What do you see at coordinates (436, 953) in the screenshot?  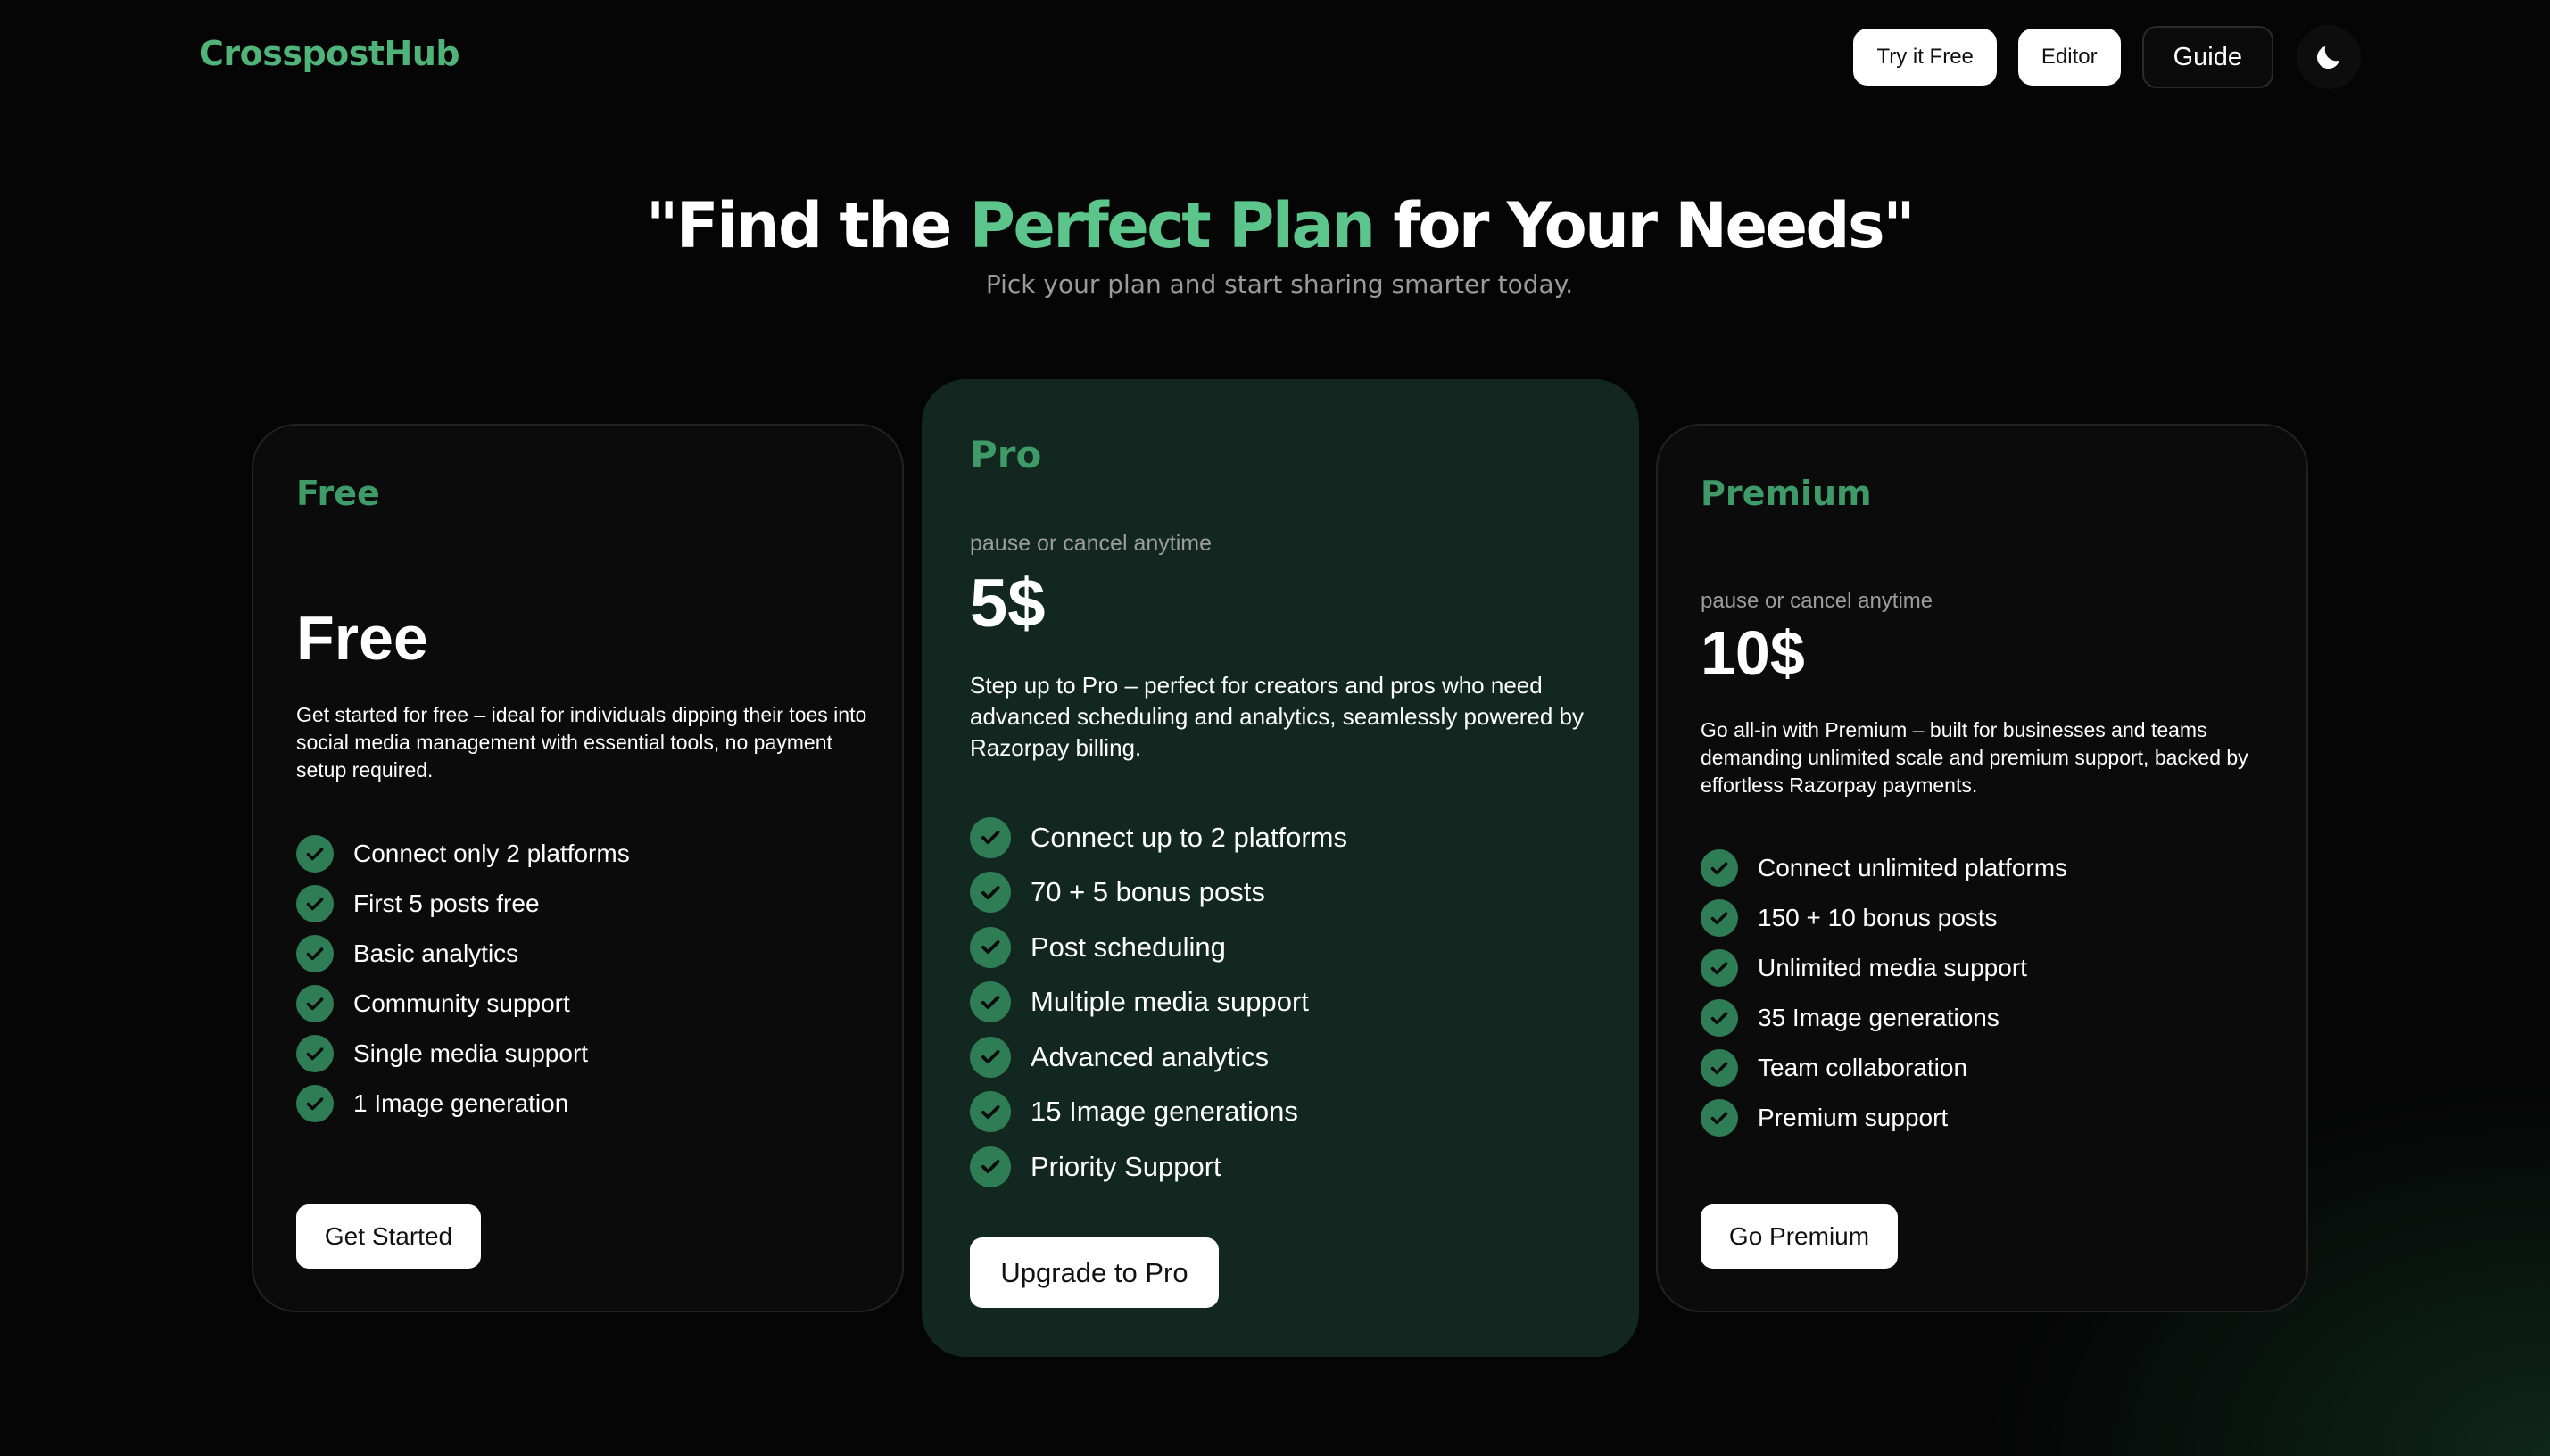 I see `feature-label: Basic analytics` at bounding box center [436, 953].